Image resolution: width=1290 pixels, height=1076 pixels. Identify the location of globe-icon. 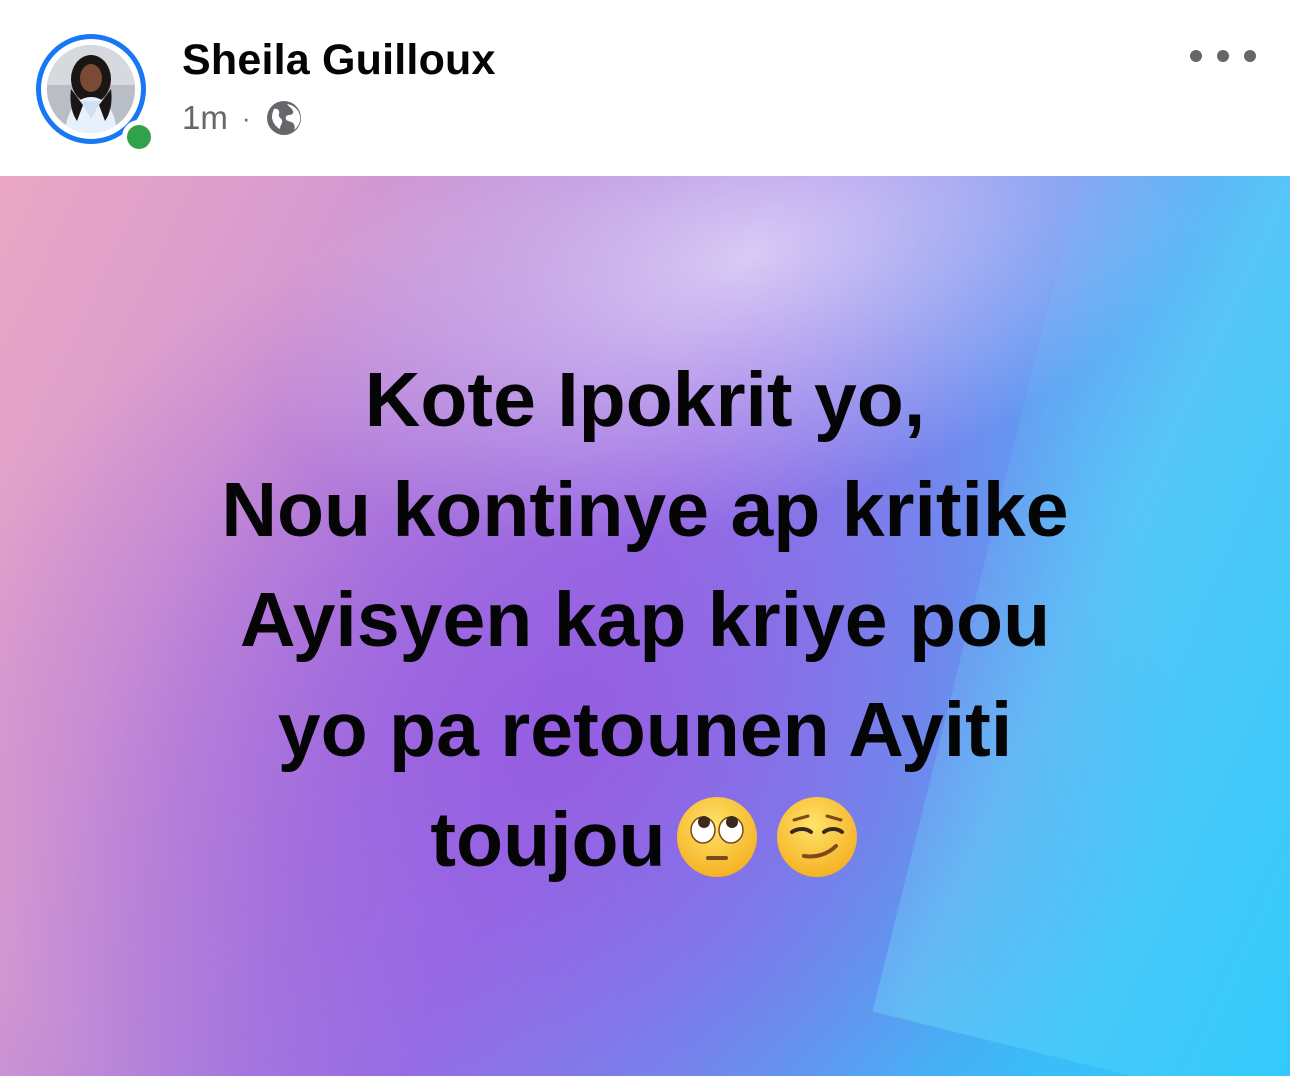
(284, 118).